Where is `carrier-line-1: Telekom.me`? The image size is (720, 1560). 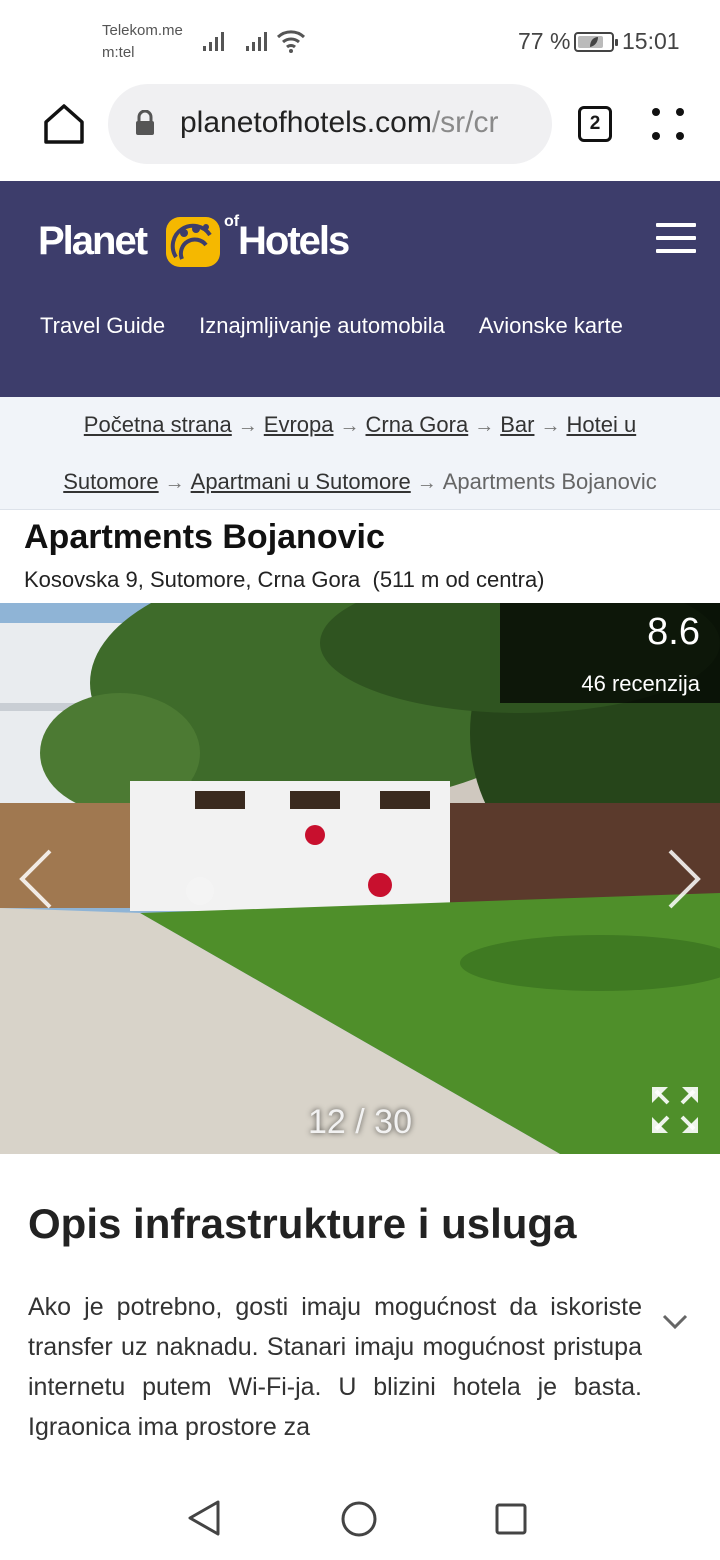 carrier-line-1: Telekom.me is located at coordinates (142, 30).